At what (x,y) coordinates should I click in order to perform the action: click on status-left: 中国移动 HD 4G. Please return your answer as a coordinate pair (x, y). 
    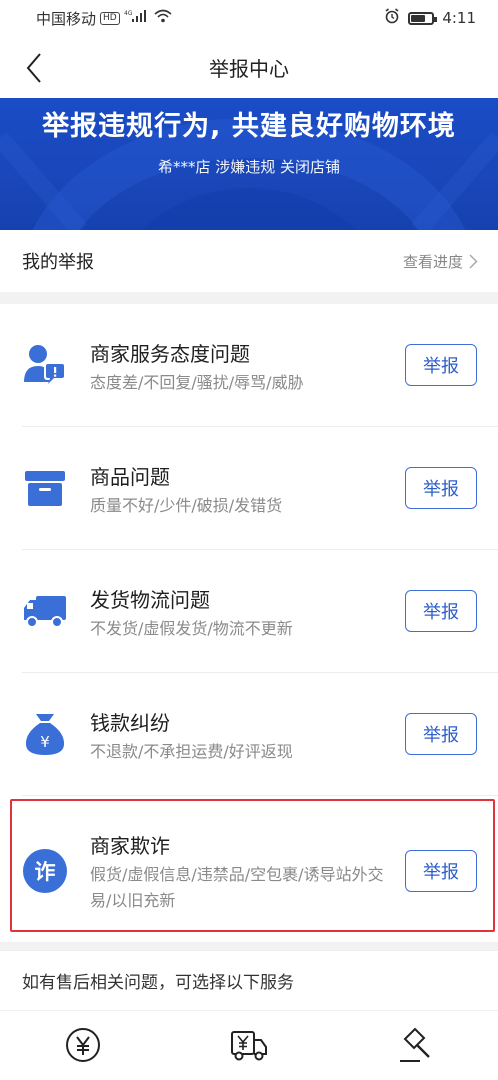
    Looking at the image, I should click on (104, 18).